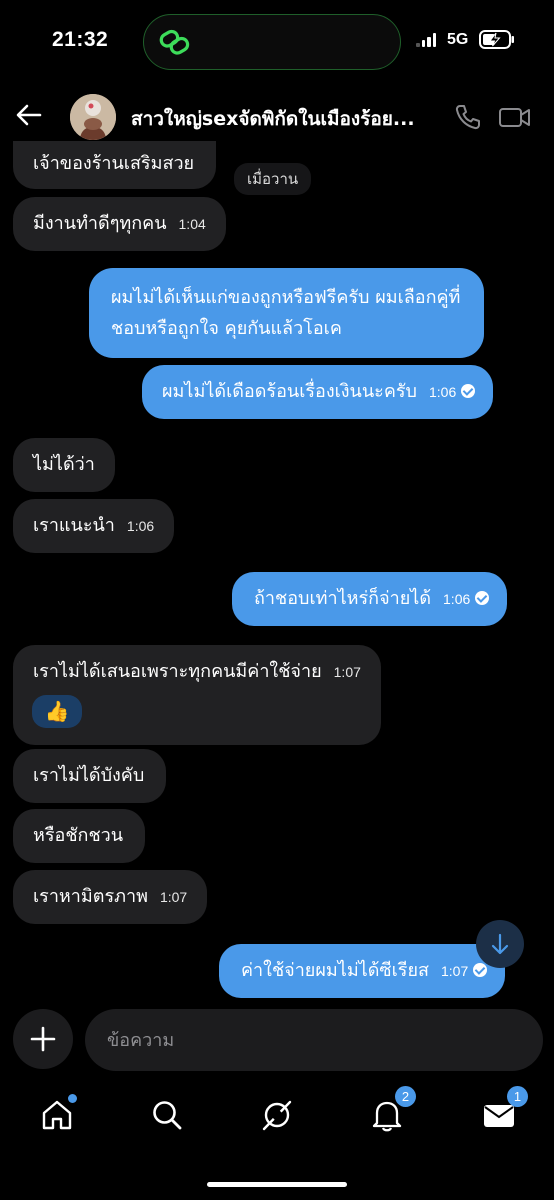 The width and height of the screenshot is (554, 1200). What do you see at coordinates (100, 223) in the screenshot?
I see `message-text: มีงานทำดีๆทุกคน` at bounding box center [100, 223].